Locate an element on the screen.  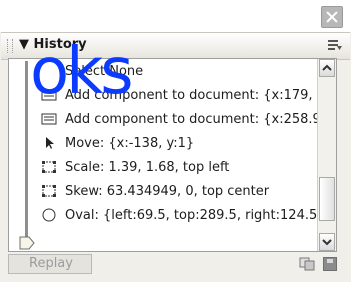
history-item: Skew: 63.434949, 0, top center is located at coordinates (187, 192).